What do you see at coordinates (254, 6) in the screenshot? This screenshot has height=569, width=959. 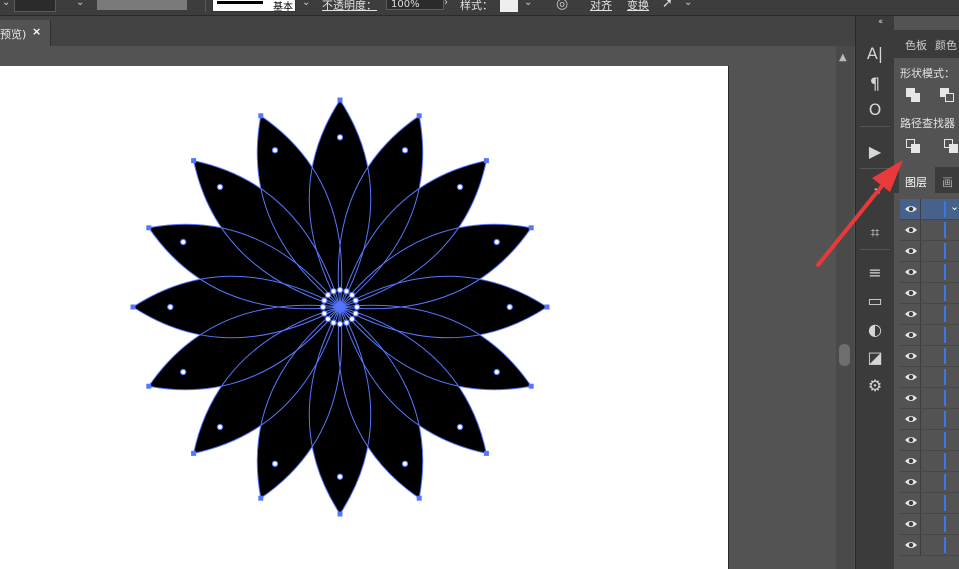 I see `brush-definition-field: 基本` at bounding box center [254, 6].